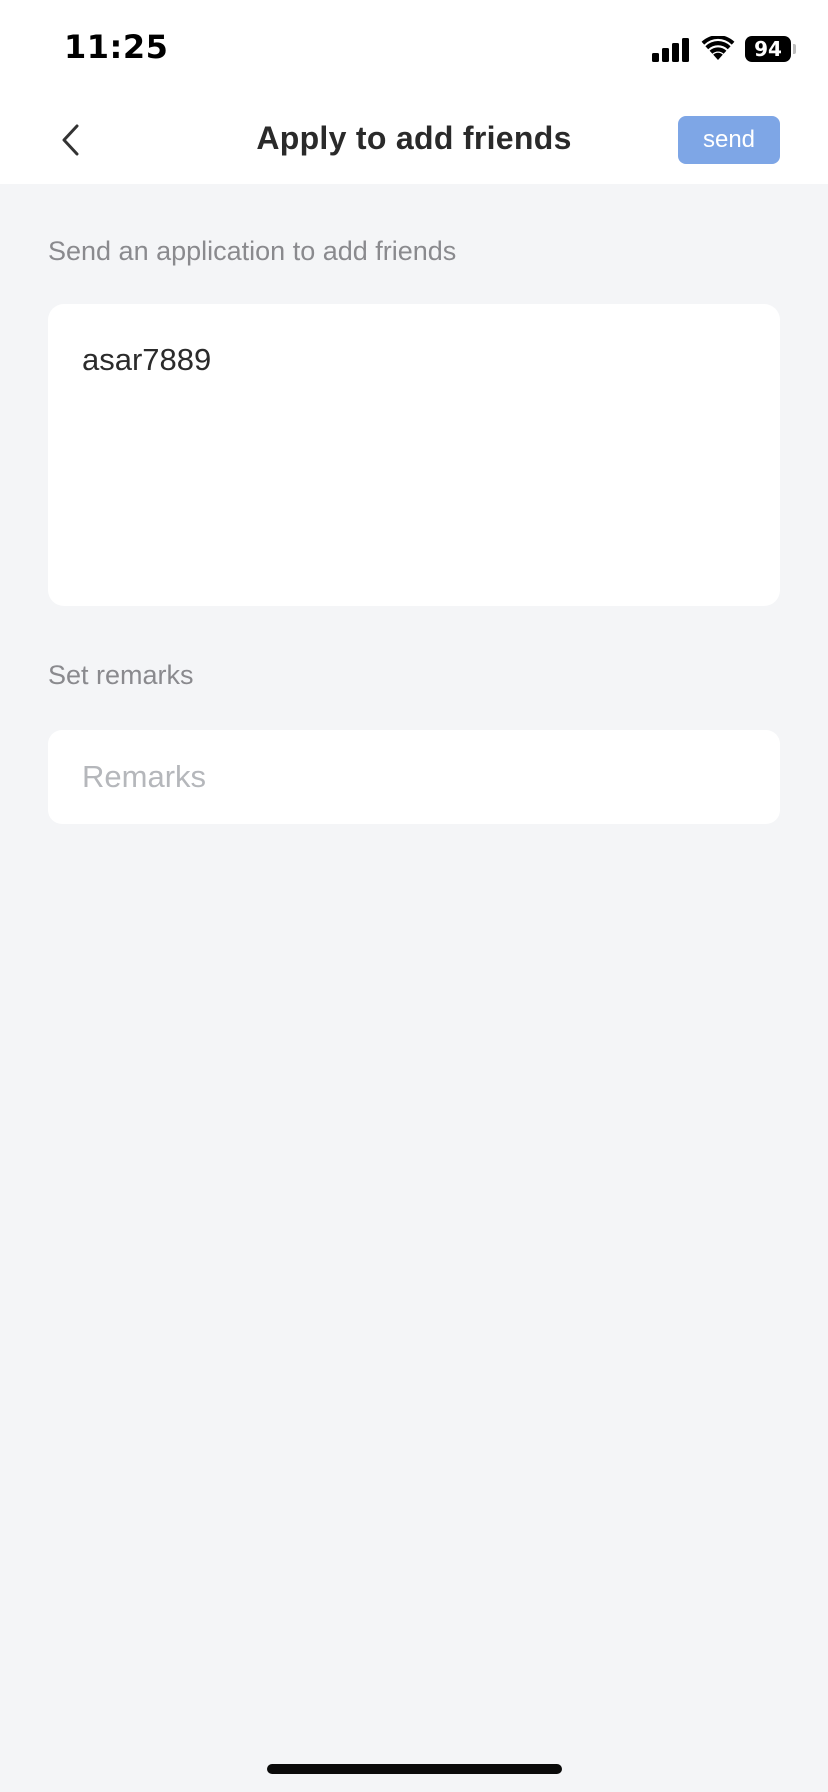 The image size is (828, 1792). I want to click on application-message-text: asar7889, so click(146, 360).